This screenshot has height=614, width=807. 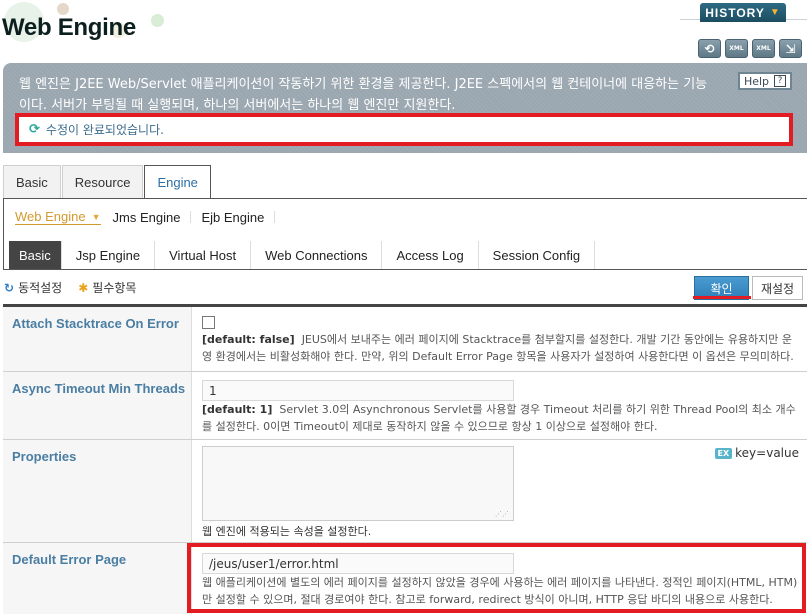 I want to click on example-hint: EX key=value, so click(x=756, y=453).